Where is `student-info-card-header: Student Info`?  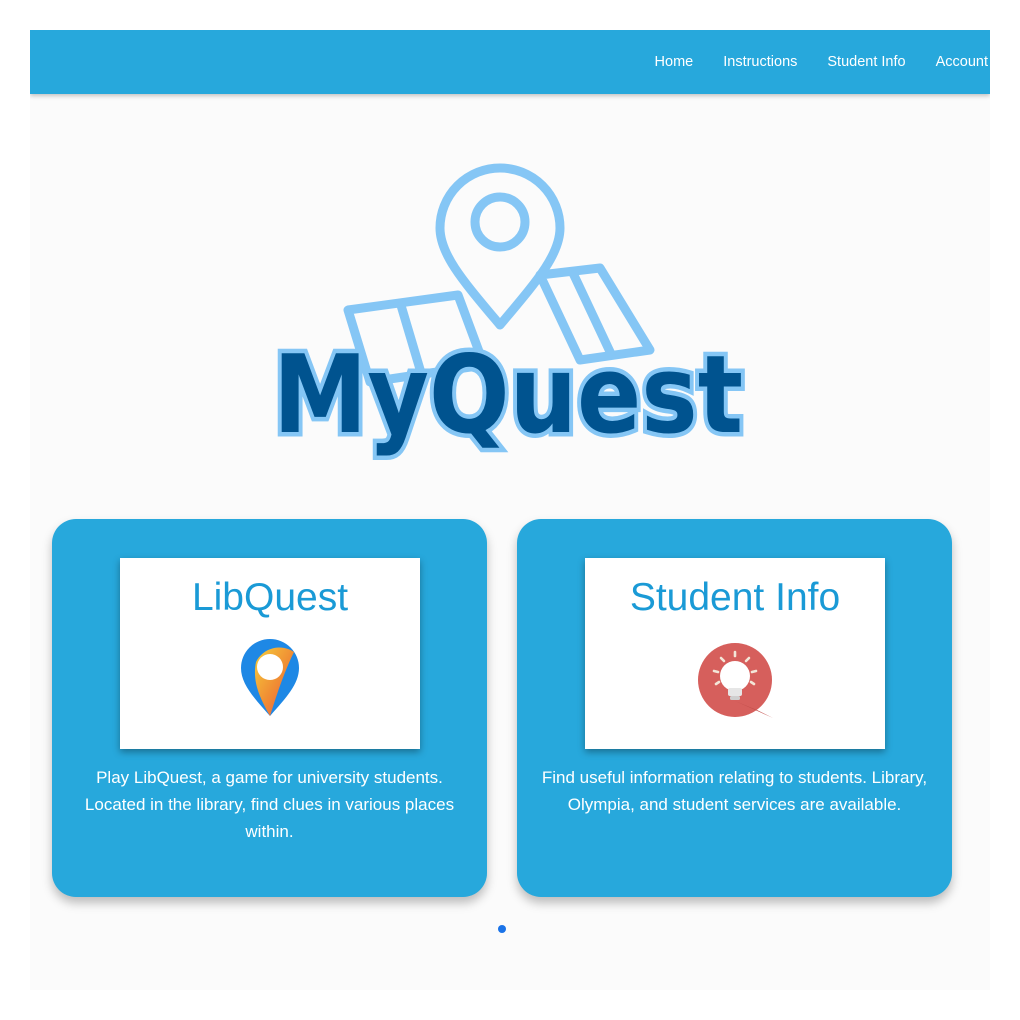 student-info-card-header: Student Info is located at coordinates (735, 653).